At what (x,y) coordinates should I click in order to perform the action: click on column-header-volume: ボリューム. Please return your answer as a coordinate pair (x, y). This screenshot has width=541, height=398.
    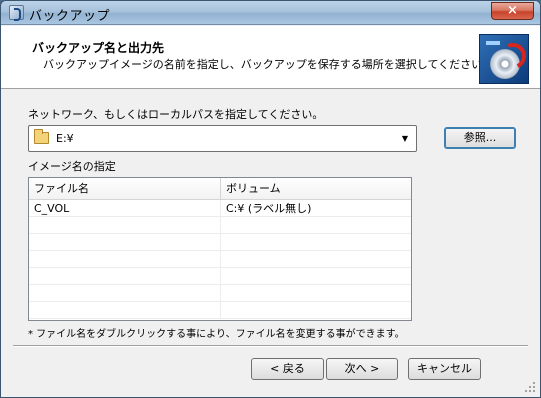
    Looking at the image, I should click on (316, 189).